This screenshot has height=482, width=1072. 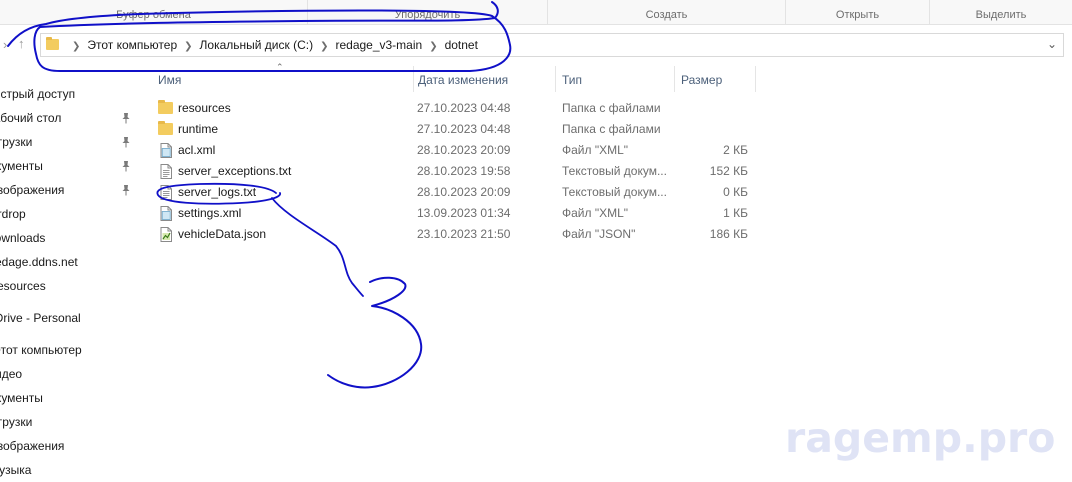 What do you see at coordinates (11, 374) in the screenshot?
I see `sidebar-item-text: Видео` at bounding box center [11, 374].